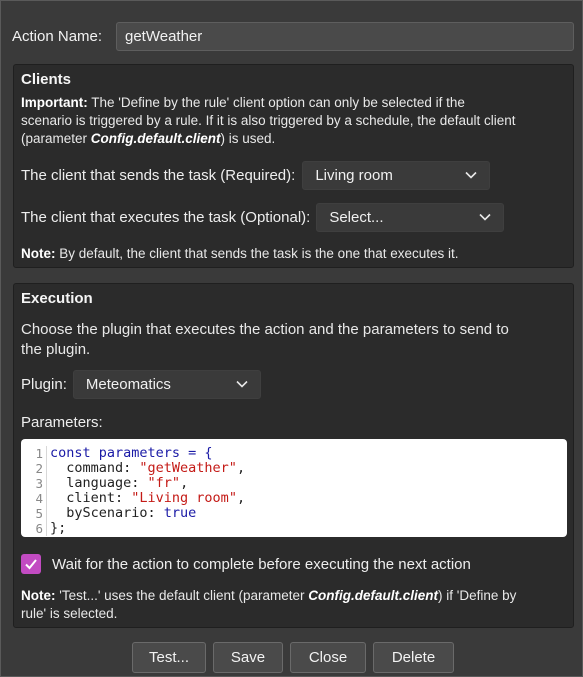 The height and width of the screenshot is (677, 583). Describe the element at coordinates (91, 498) in the screenshot. I see `code-key: client:` at that location.